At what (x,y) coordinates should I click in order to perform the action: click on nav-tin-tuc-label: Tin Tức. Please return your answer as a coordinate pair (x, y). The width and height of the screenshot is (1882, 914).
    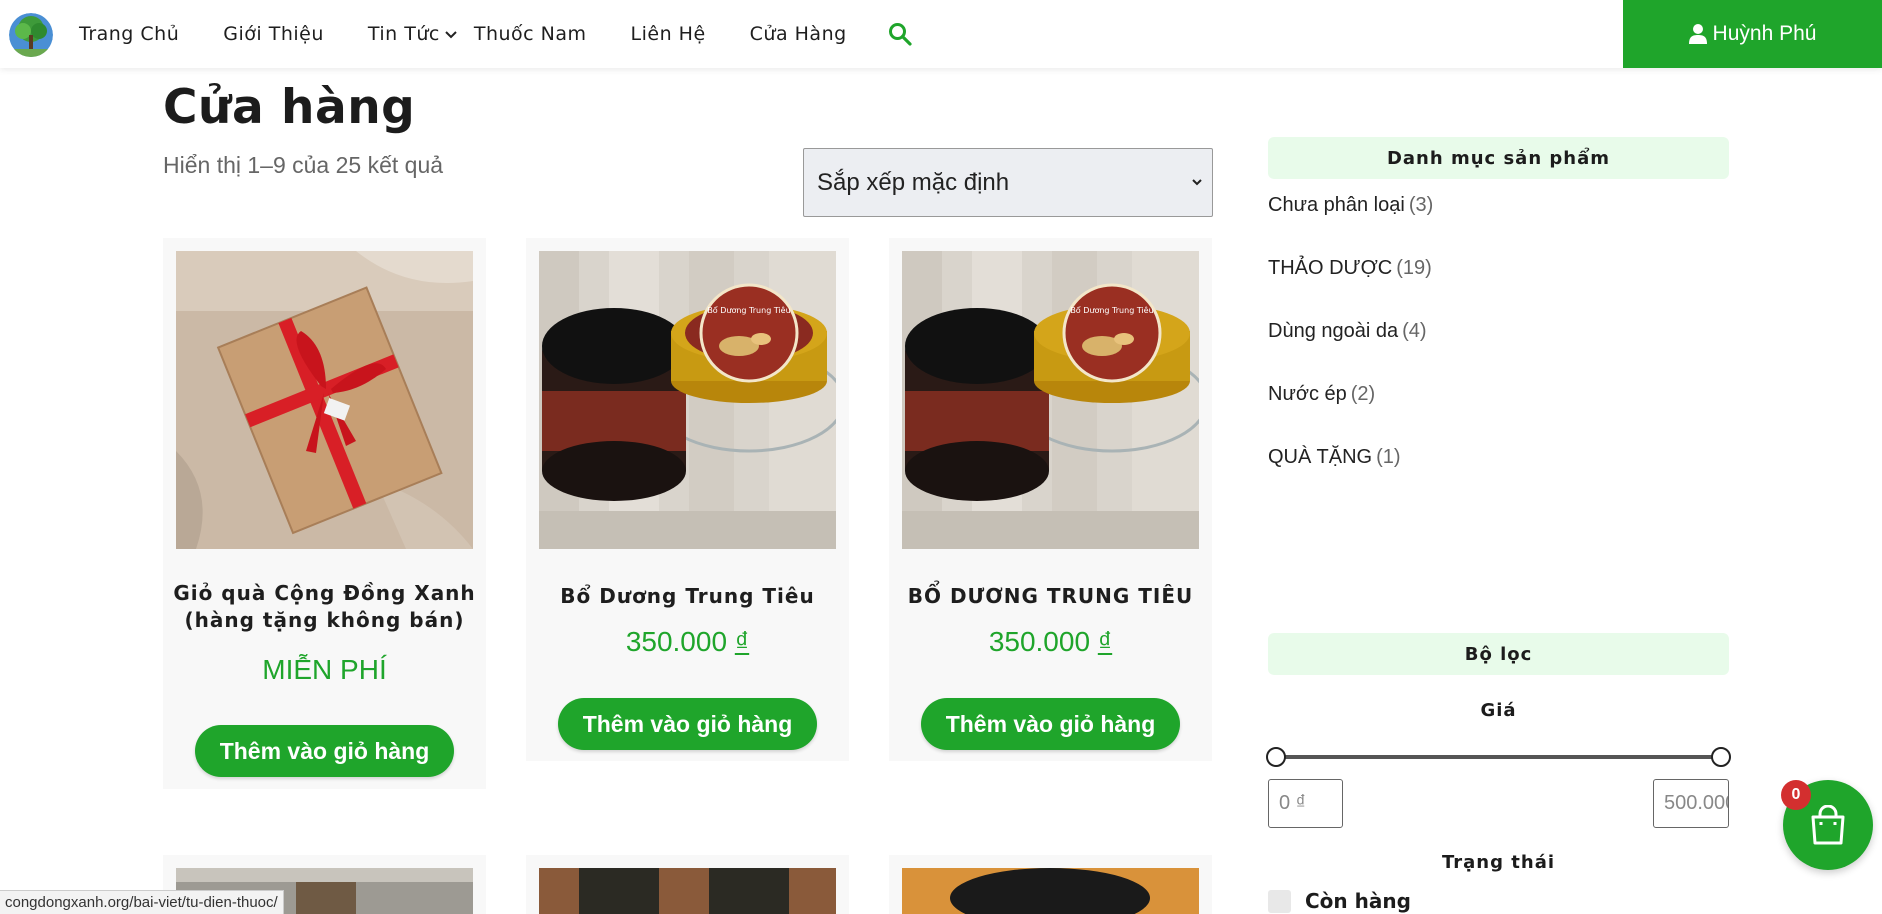
    Looking at the image, I should click on (403, 34).